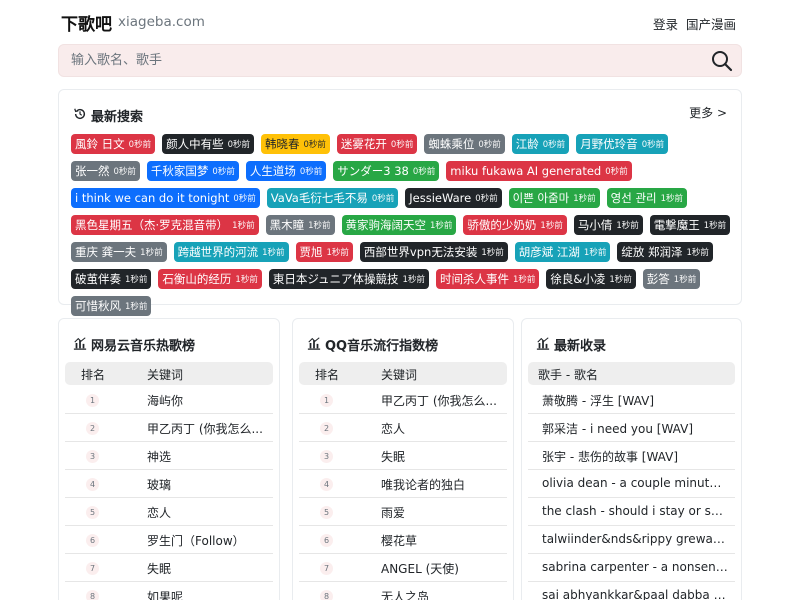 The image size is (800, 600). Describe the element at coordinates (86, 22) in the screenshot. I see `site-logo: 下歌吧` at that location.